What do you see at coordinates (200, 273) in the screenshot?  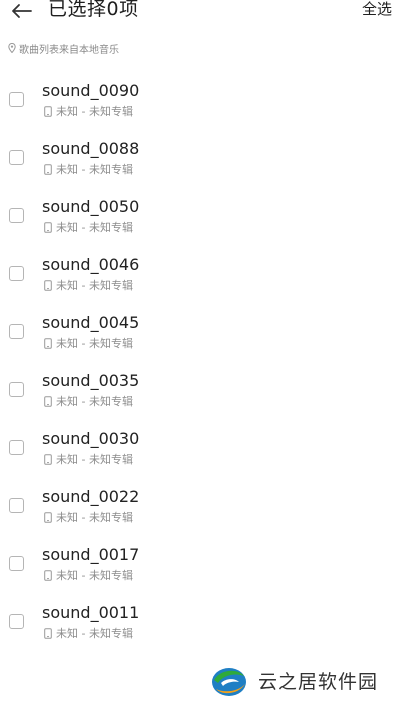 I see `song-row: sound_0046 未知 - 未知专辑` at bounding box center [200, 273].